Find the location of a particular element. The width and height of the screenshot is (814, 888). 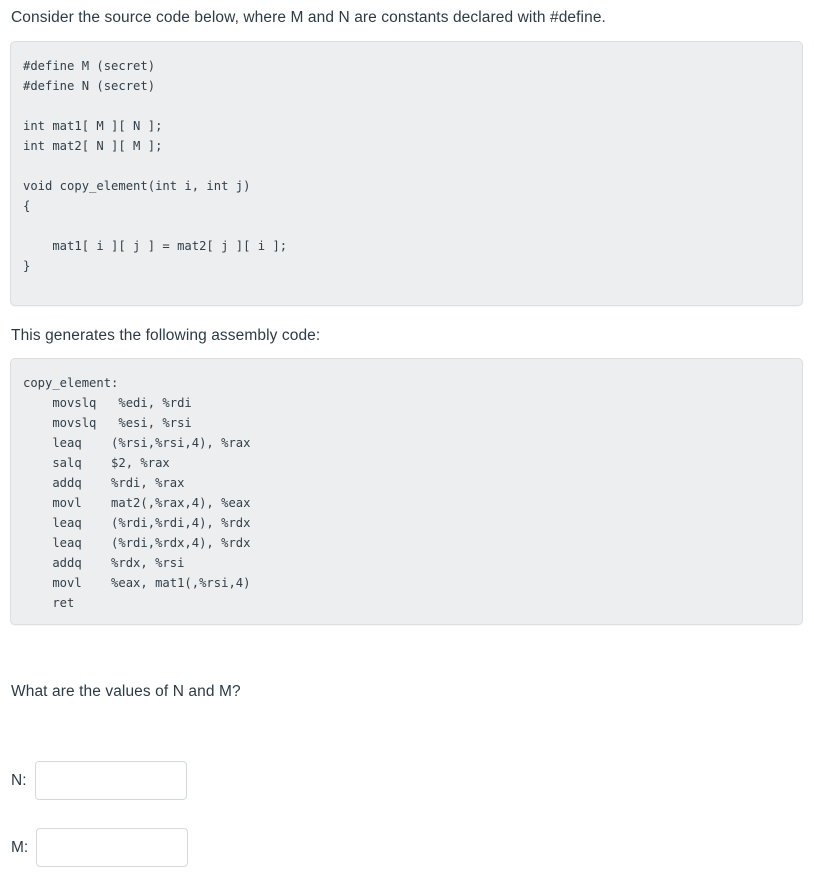

answer-input-m is located at coordinates (112, 847).